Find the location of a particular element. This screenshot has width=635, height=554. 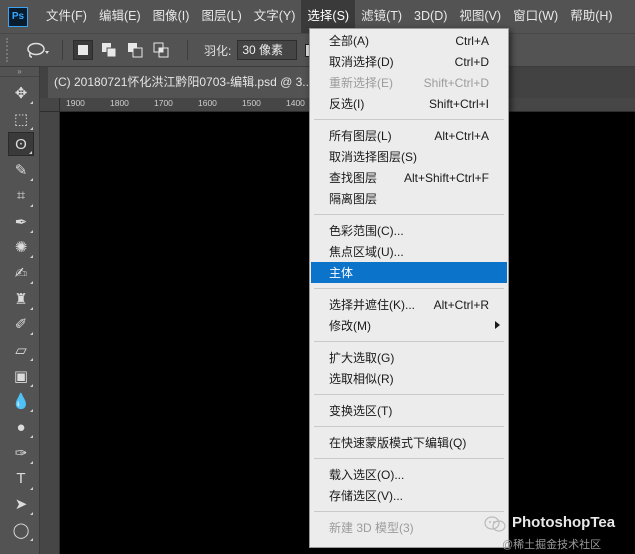

eraser-tool-button: ▱ is located at coordinates (21, 350).